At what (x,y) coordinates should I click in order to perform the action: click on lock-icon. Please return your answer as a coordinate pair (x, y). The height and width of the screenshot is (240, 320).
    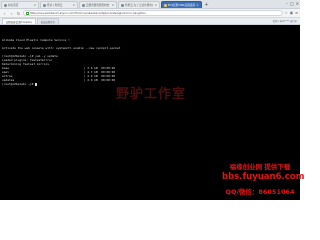
    Looking at the image, I should click on (27, 13).